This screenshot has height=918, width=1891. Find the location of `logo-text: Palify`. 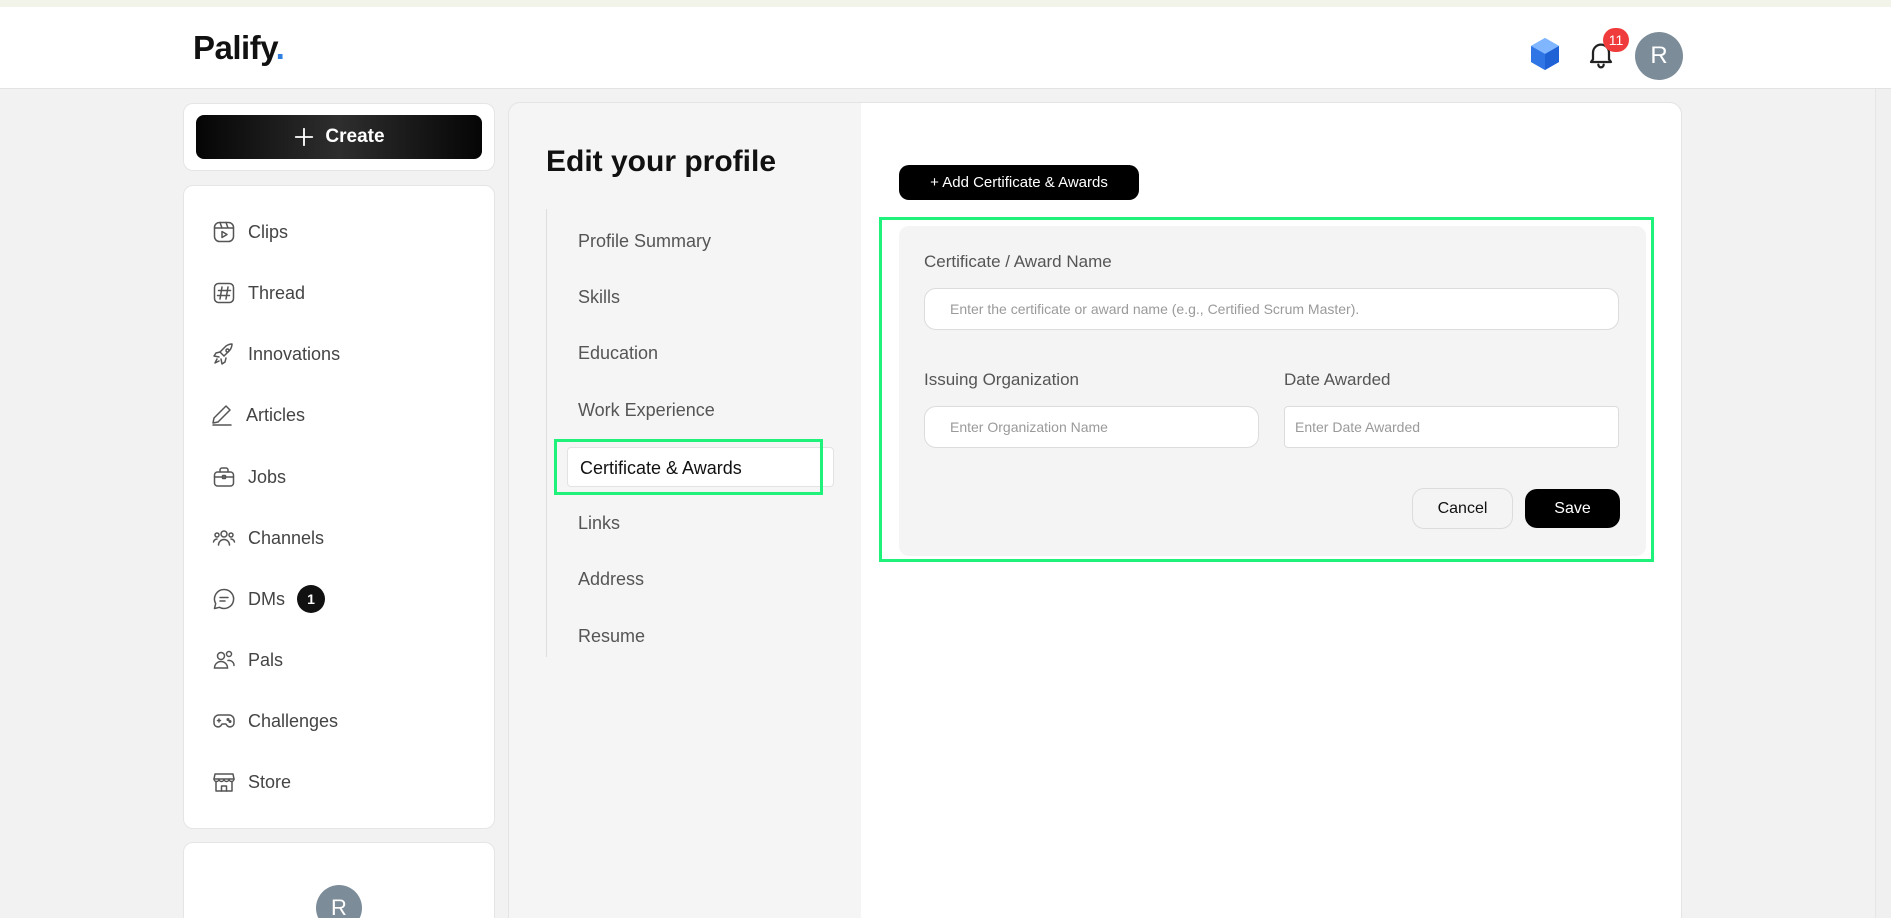

logo-text: Palify is located at coordinates (234, 47).